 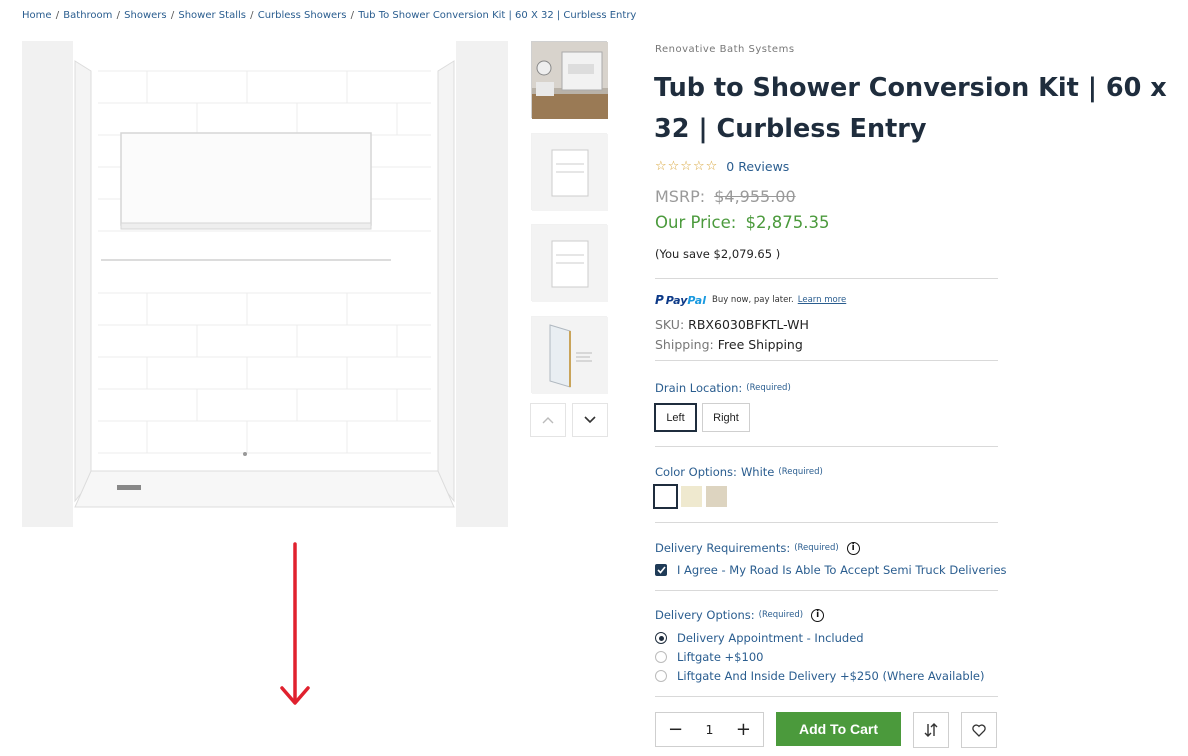 What do you see at coordinates (739, 472) in the screenshot?
I see `color-options-label: Color Options: White (Required)` at bounding box center [739, 472].